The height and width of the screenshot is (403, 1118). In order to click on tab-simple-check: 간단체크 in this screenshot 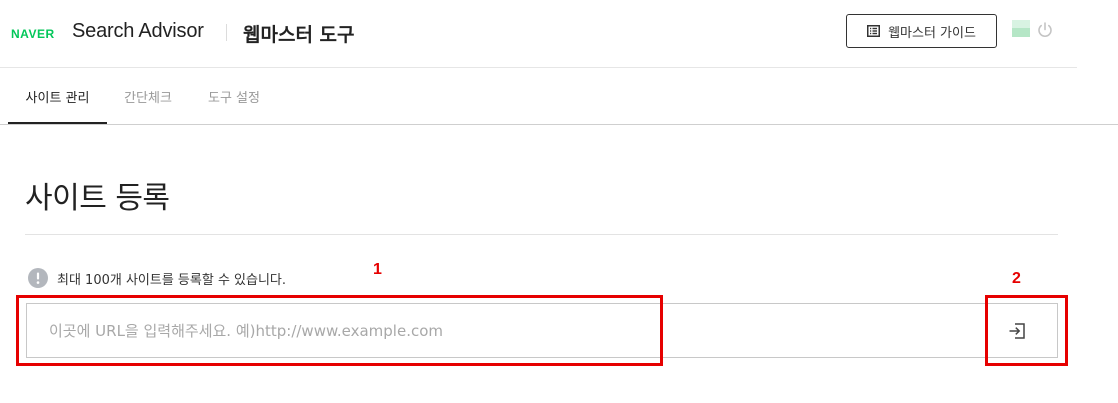, I will do `click(148, 96)`.